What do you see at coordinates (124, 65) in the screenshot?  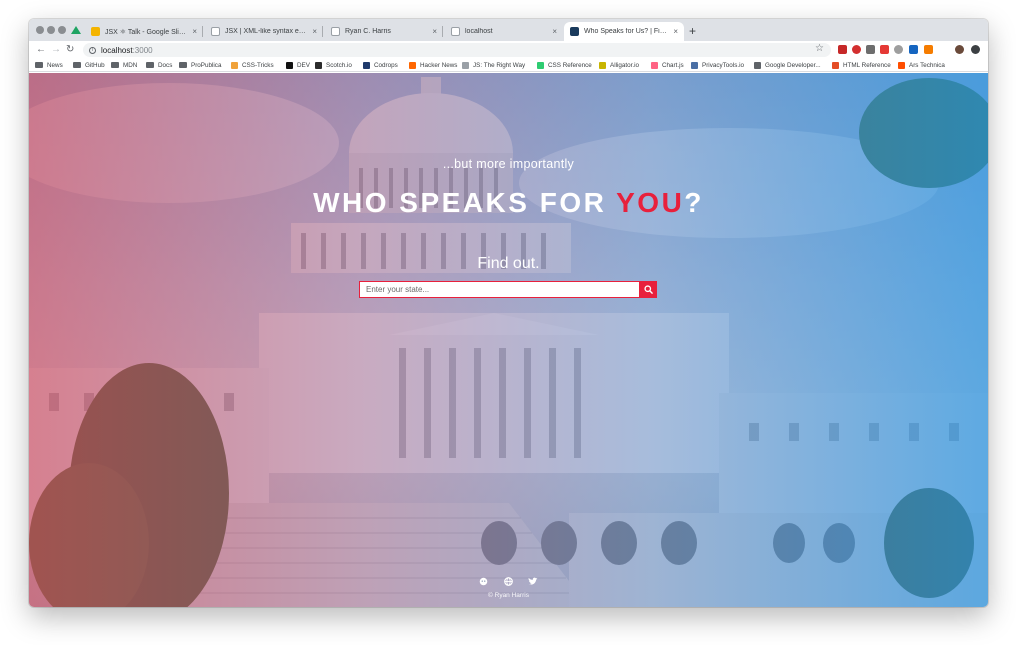 I see `bookmark-item: MDN` at bounding box center [124, 65].